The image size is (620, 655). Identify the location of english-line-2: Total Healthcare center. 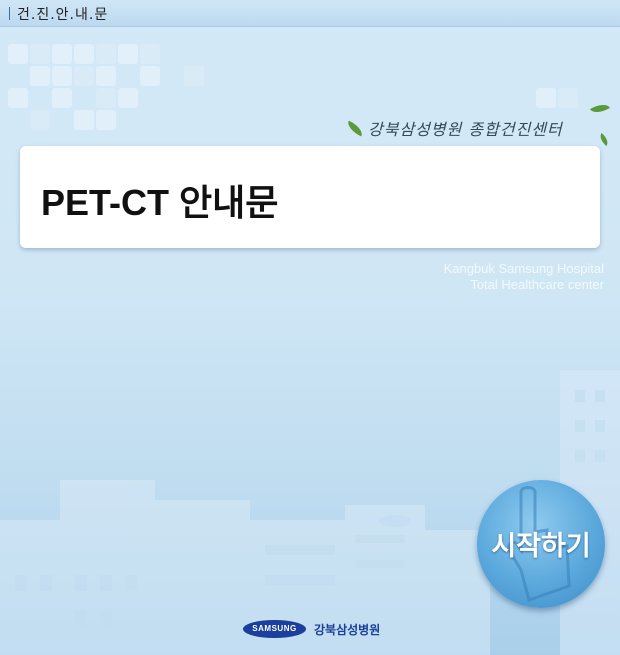
(537, 284).